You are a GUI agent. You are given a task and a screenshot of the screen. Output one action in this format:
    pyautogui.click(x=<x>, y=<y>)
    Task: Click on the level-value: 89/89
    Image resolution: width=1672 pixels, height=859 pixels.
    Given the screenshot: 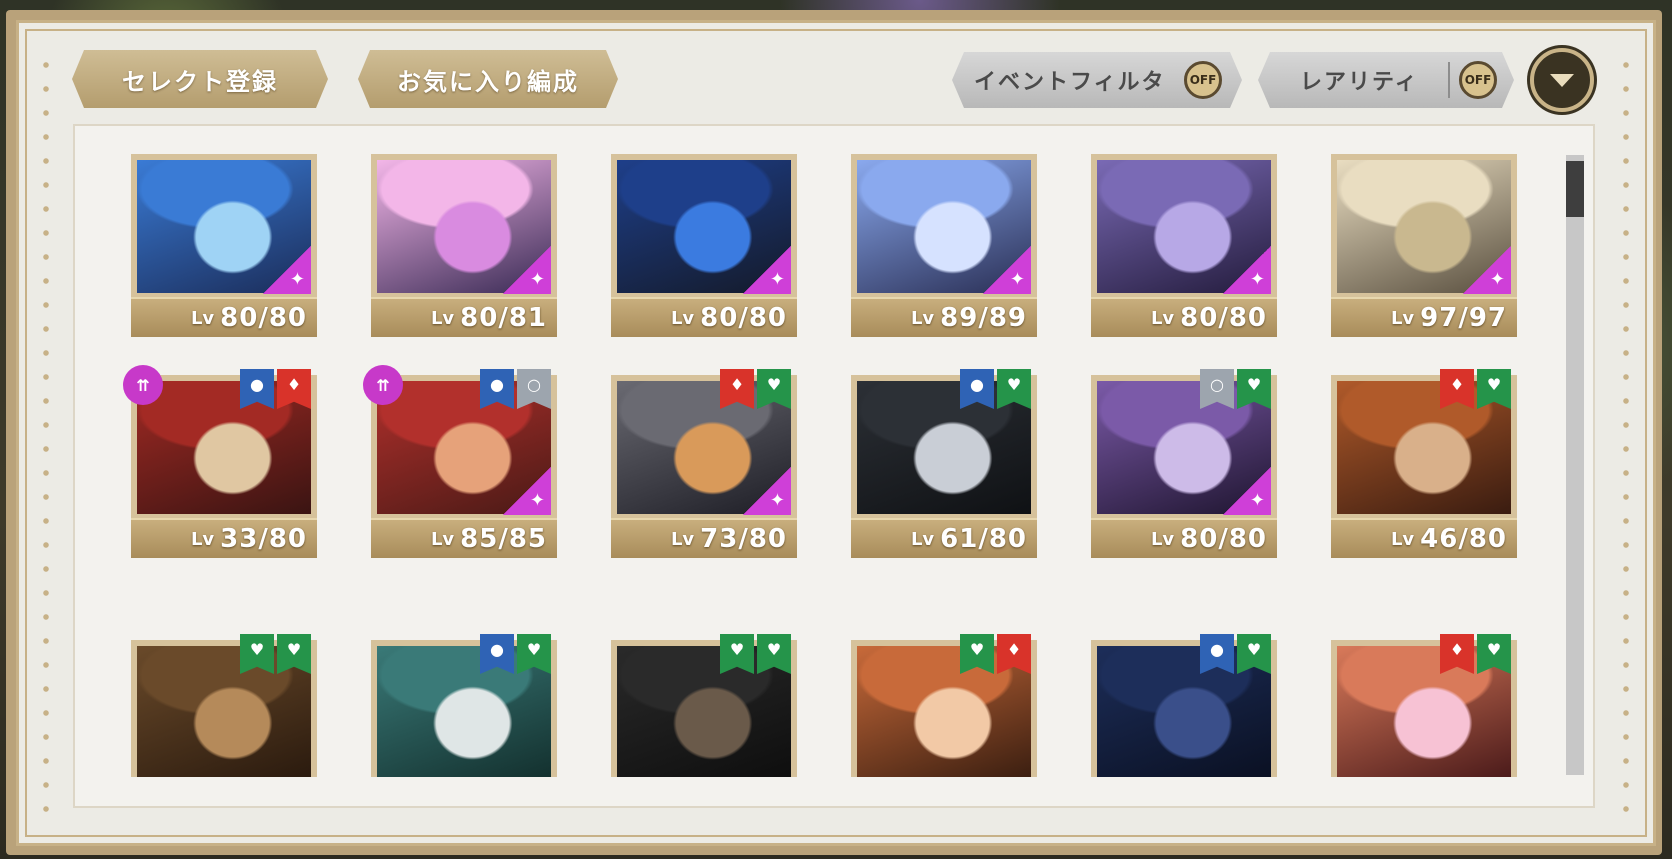 What is the action you would take?
    pyautogui.click(x=983, y=318)
    